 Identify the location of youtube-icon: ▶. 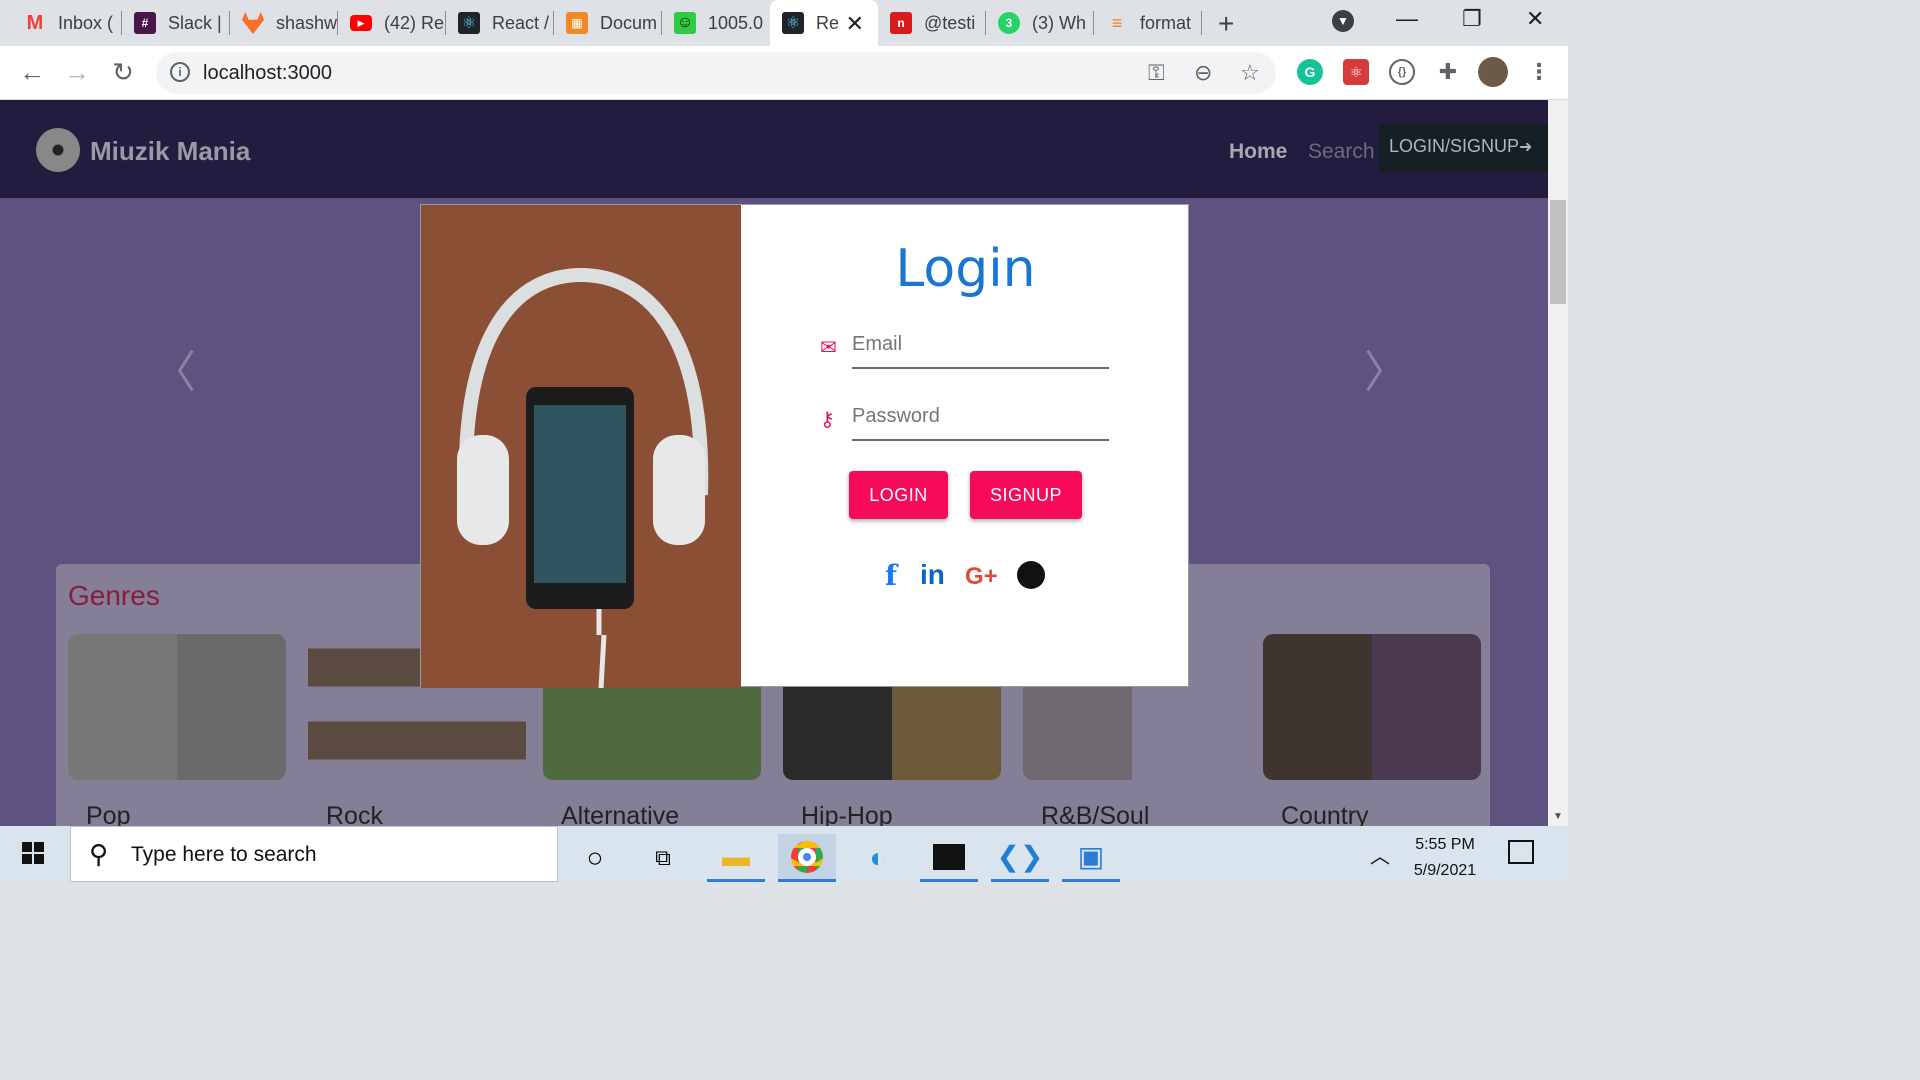
(361, 23).